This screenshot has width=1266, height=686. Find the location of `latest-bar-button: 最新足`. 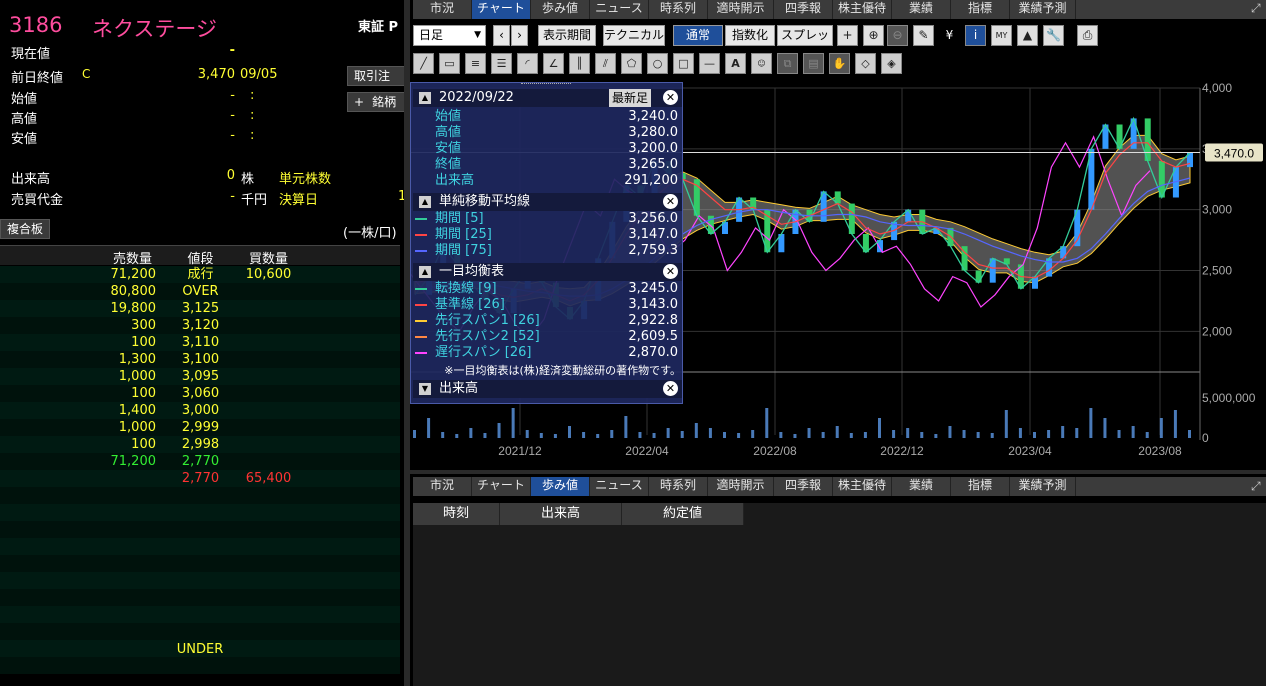

latest-bar-button: 最新足 is located at coordinates (630, 98).